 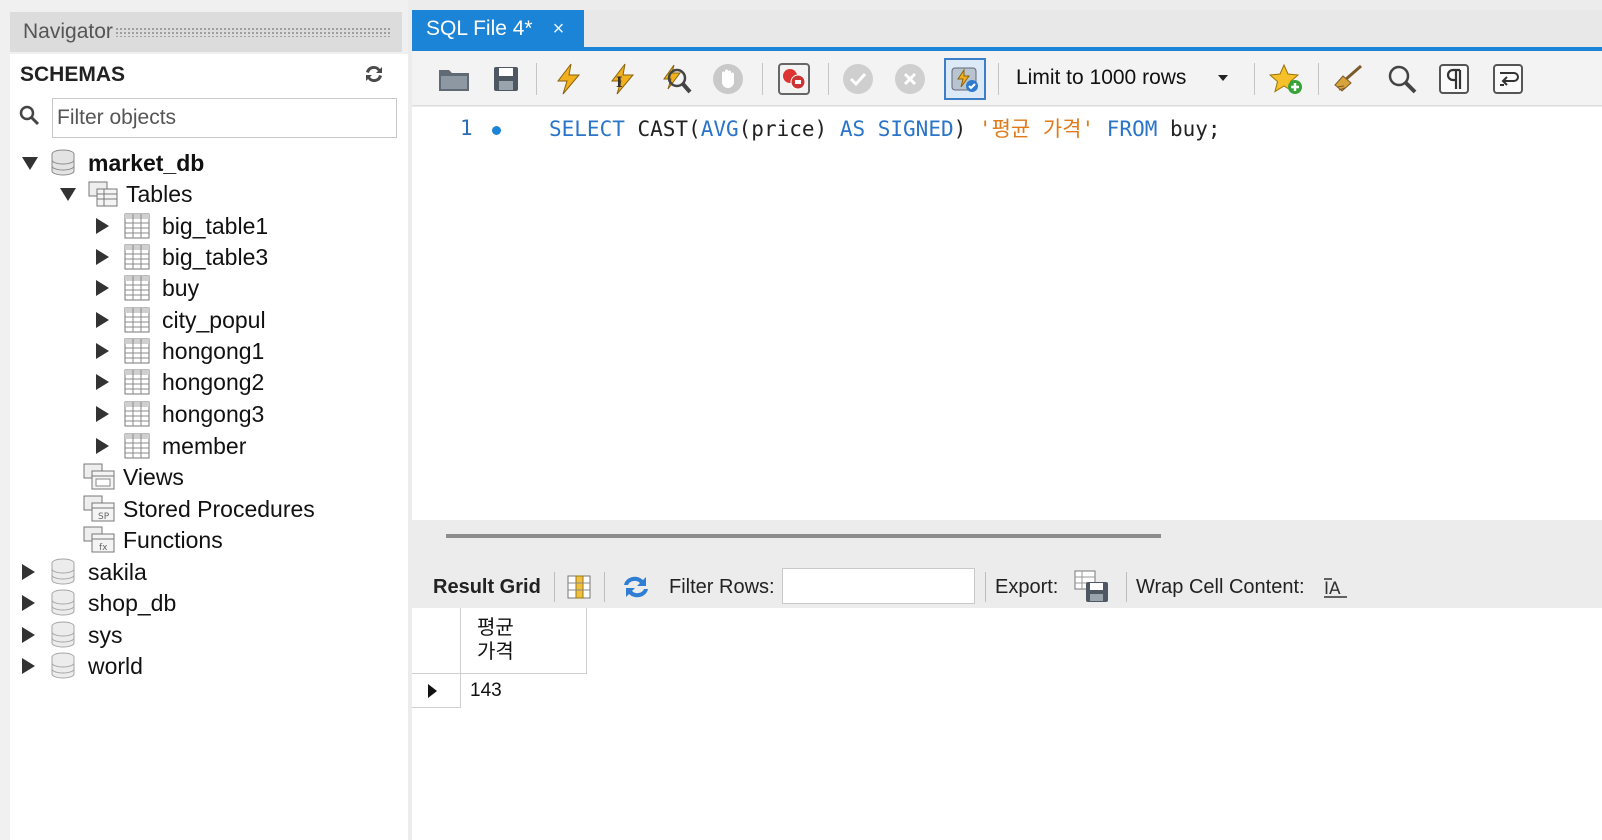 I want to click on wrap-lines-icon, so click(x=1508, y=79).